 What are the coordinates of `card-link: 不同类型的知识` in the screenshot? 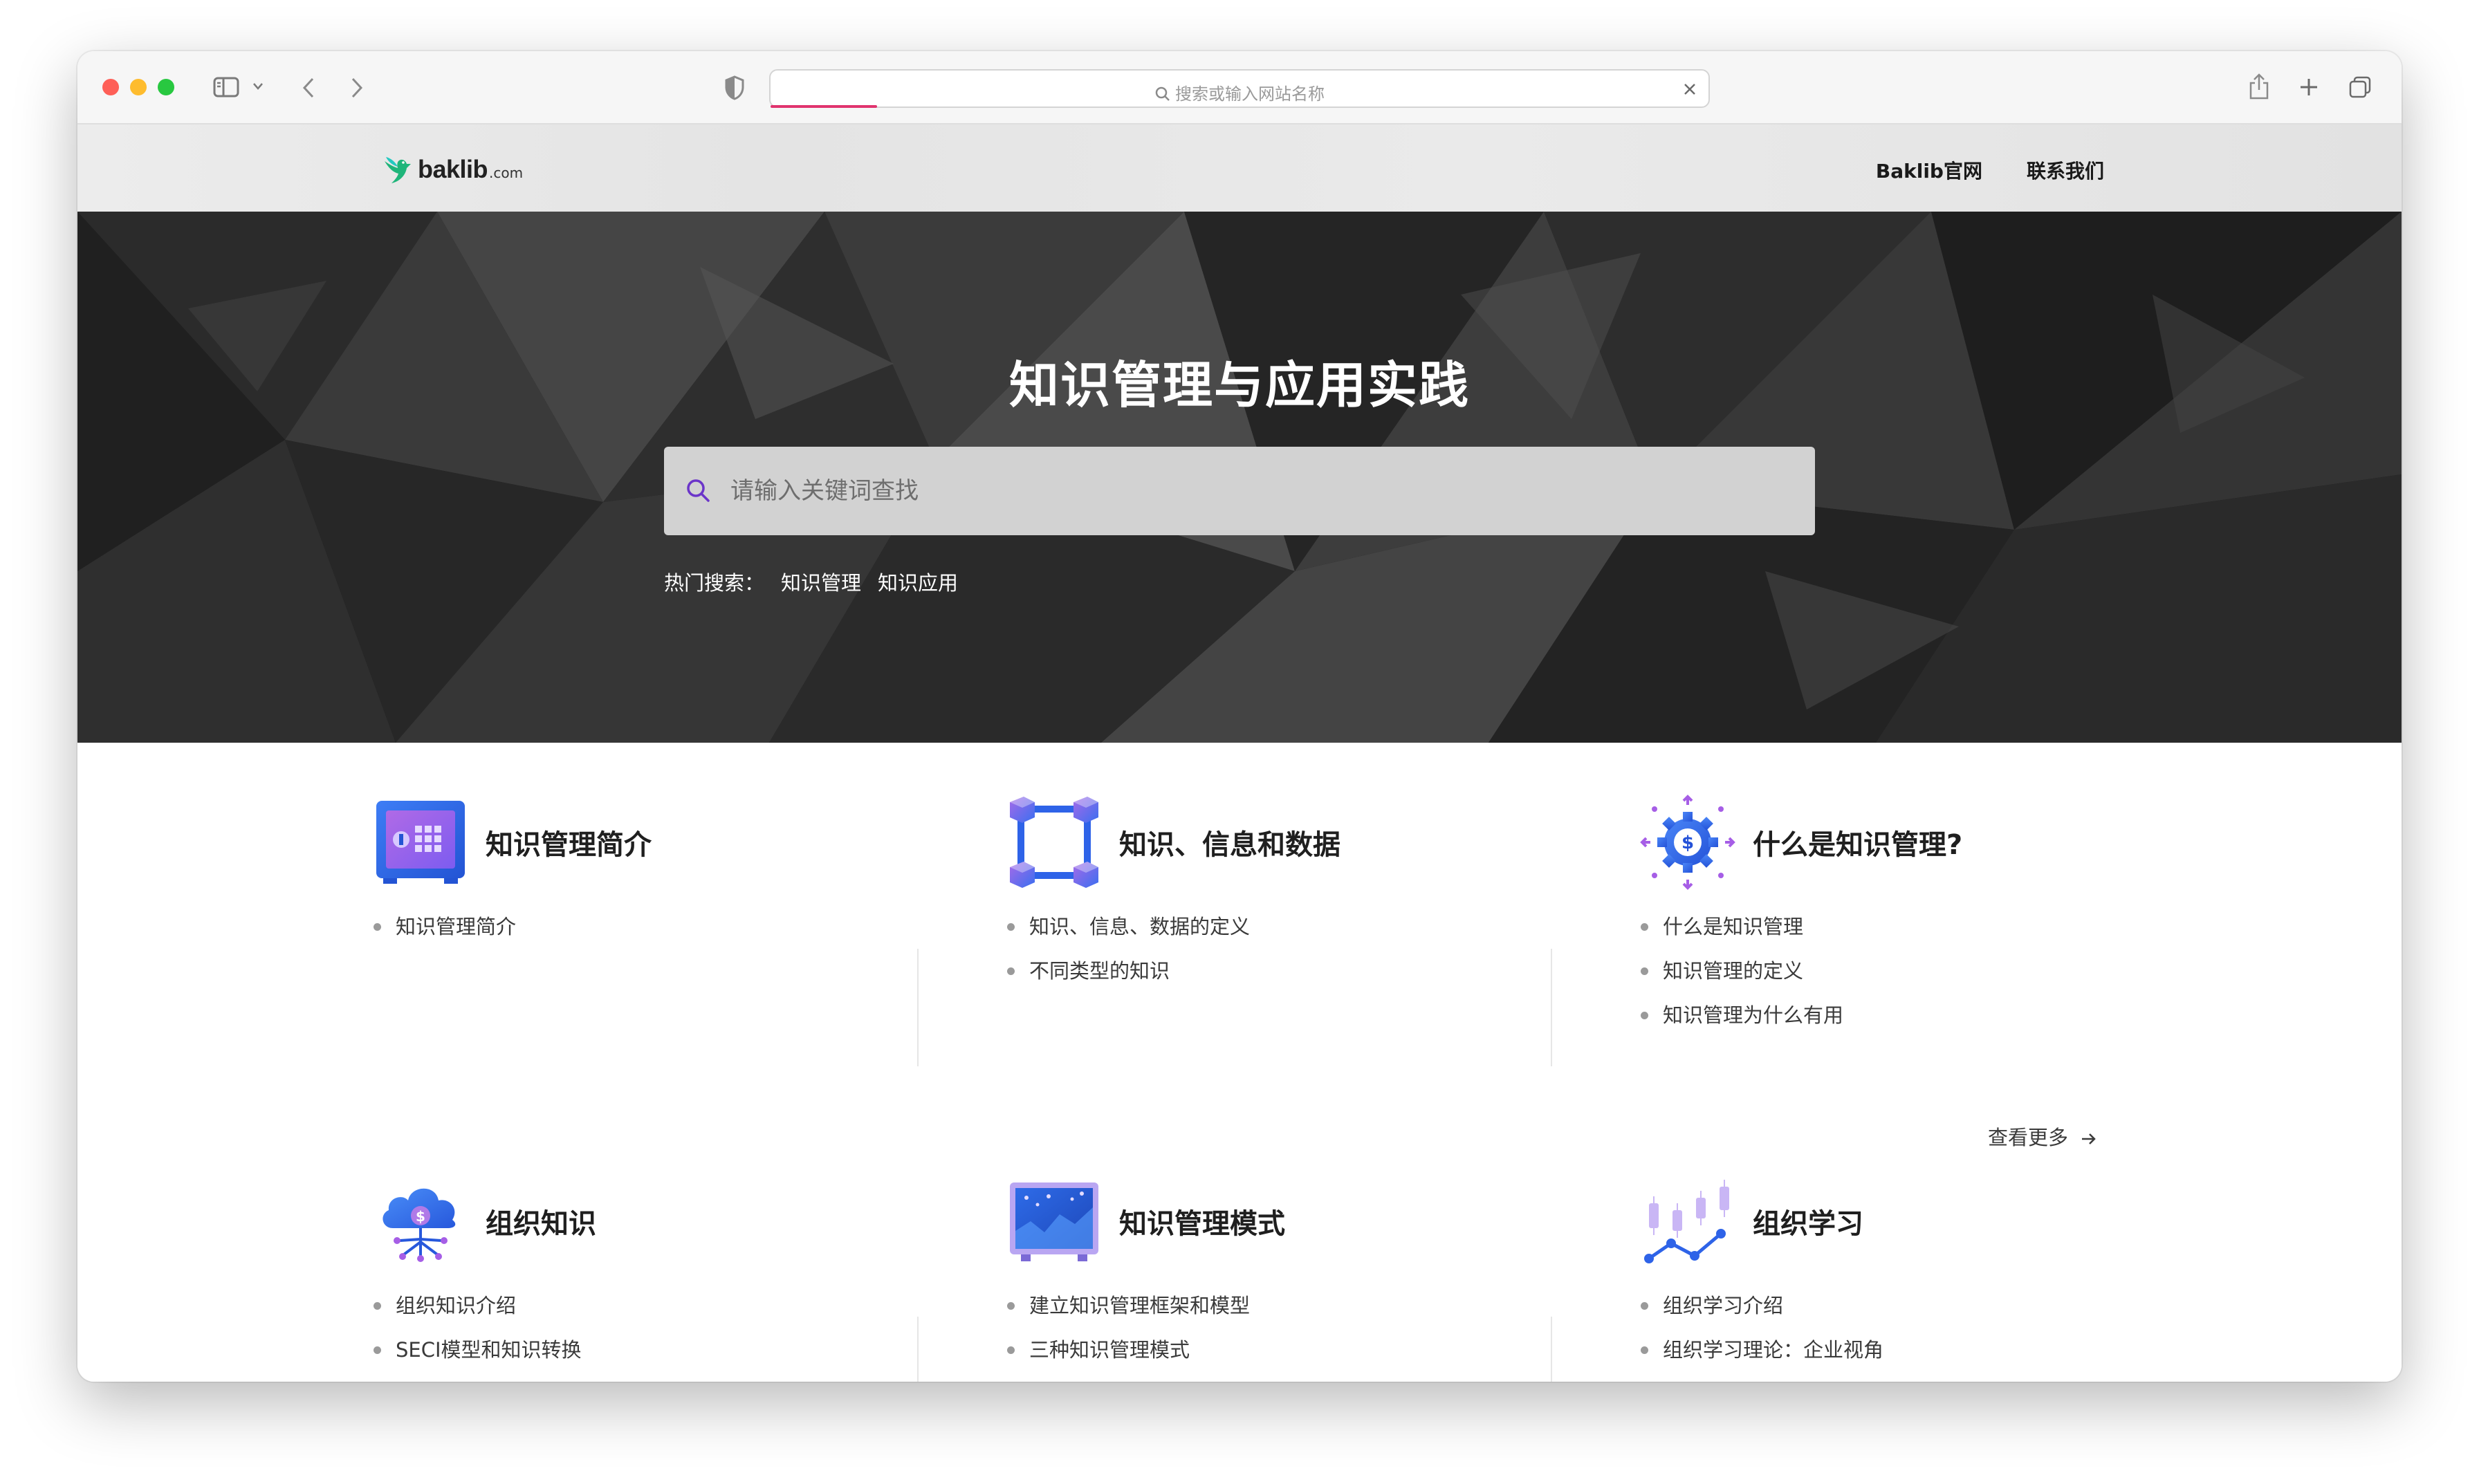 It's located at (1269, 971).